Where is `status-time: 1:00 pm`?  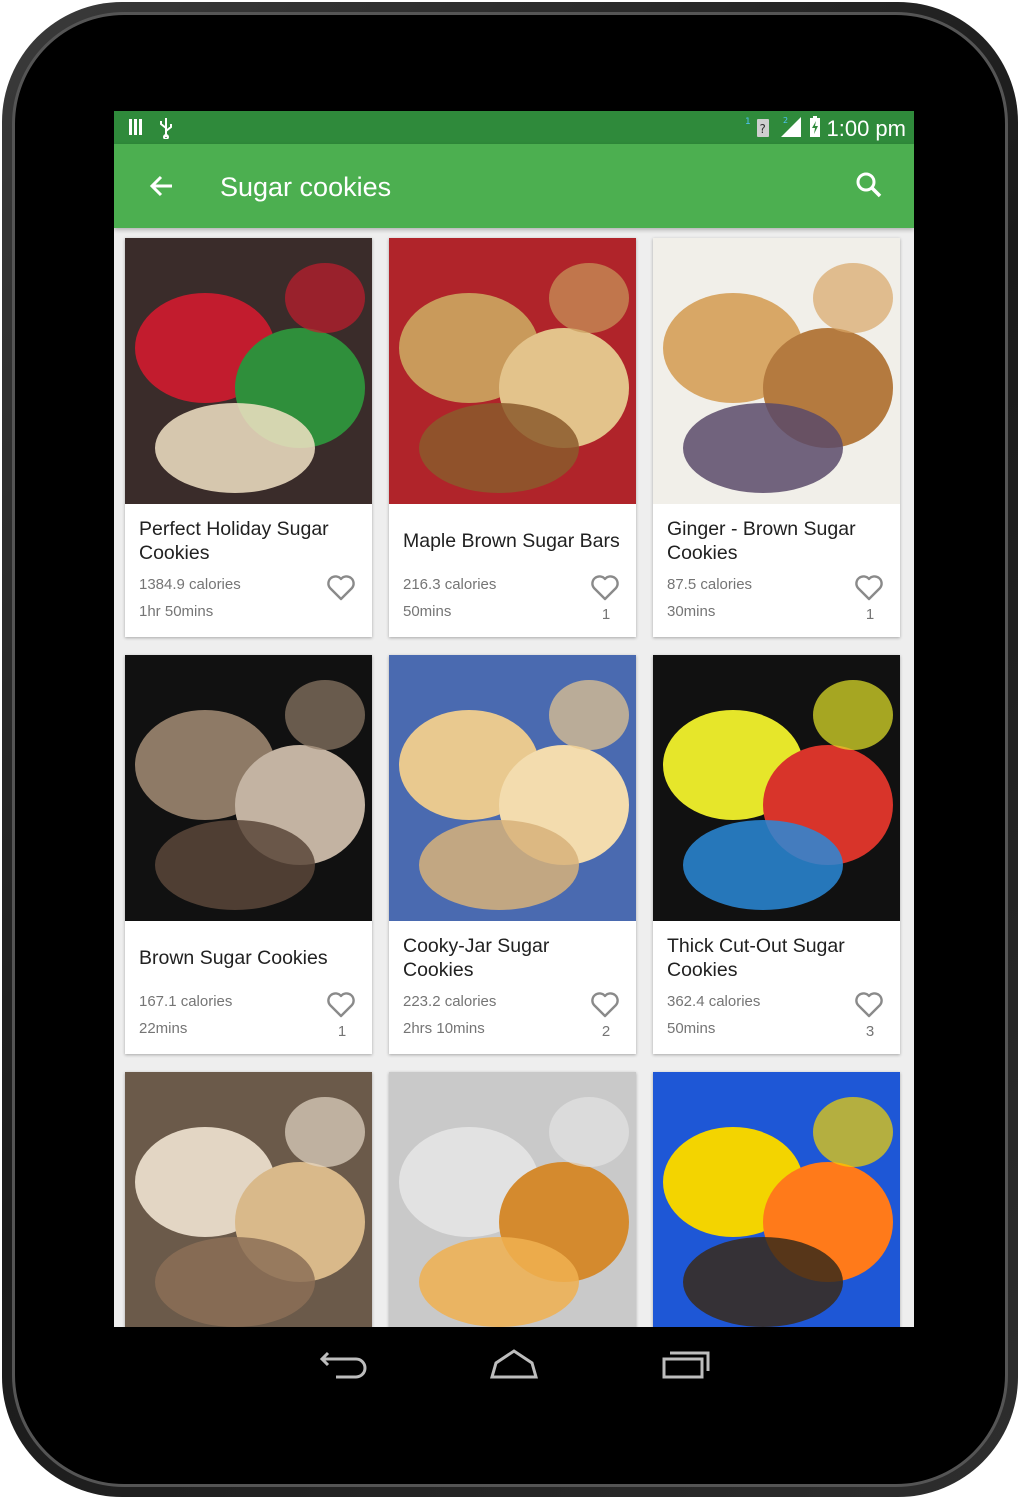 status-time: 1:00 pm is located at coordinates (866, 128).